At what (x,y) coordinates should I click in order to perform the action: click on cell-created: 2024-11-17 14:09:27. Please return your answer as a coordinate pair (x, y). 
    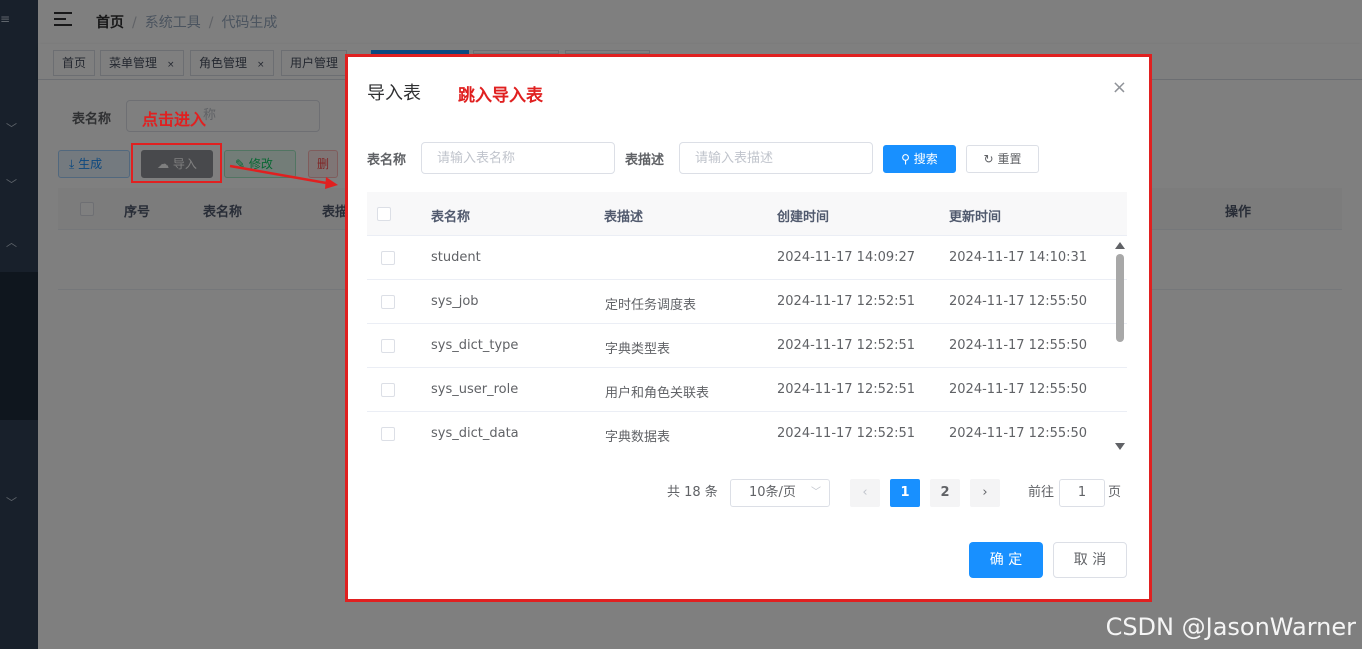
    Looking at the image, I should click on (846, 257).